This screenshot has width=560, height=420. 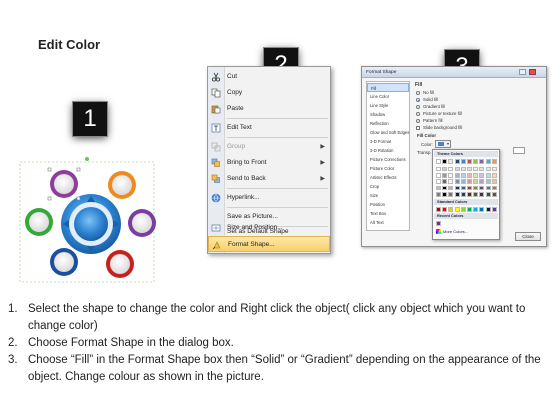 What do you see at coordinates (269, 179) in the screenshot?
I see `menu-item-send-to-back: Send to Back ▶` at bounding box center [269, 179].